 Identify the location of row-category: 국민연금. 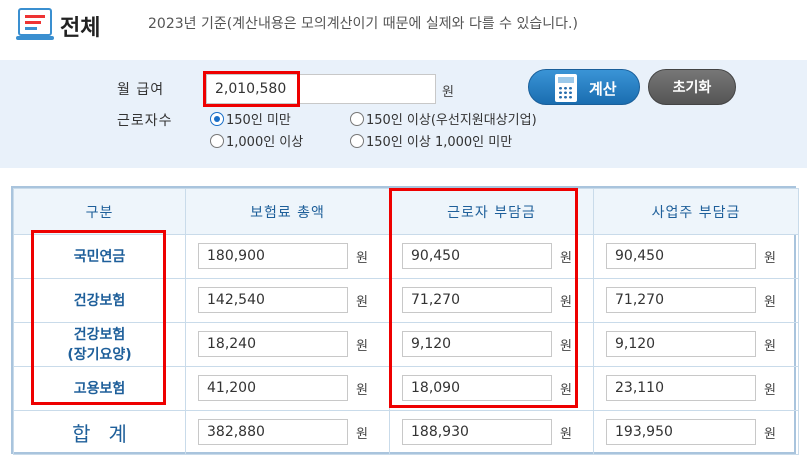
(99, 256).